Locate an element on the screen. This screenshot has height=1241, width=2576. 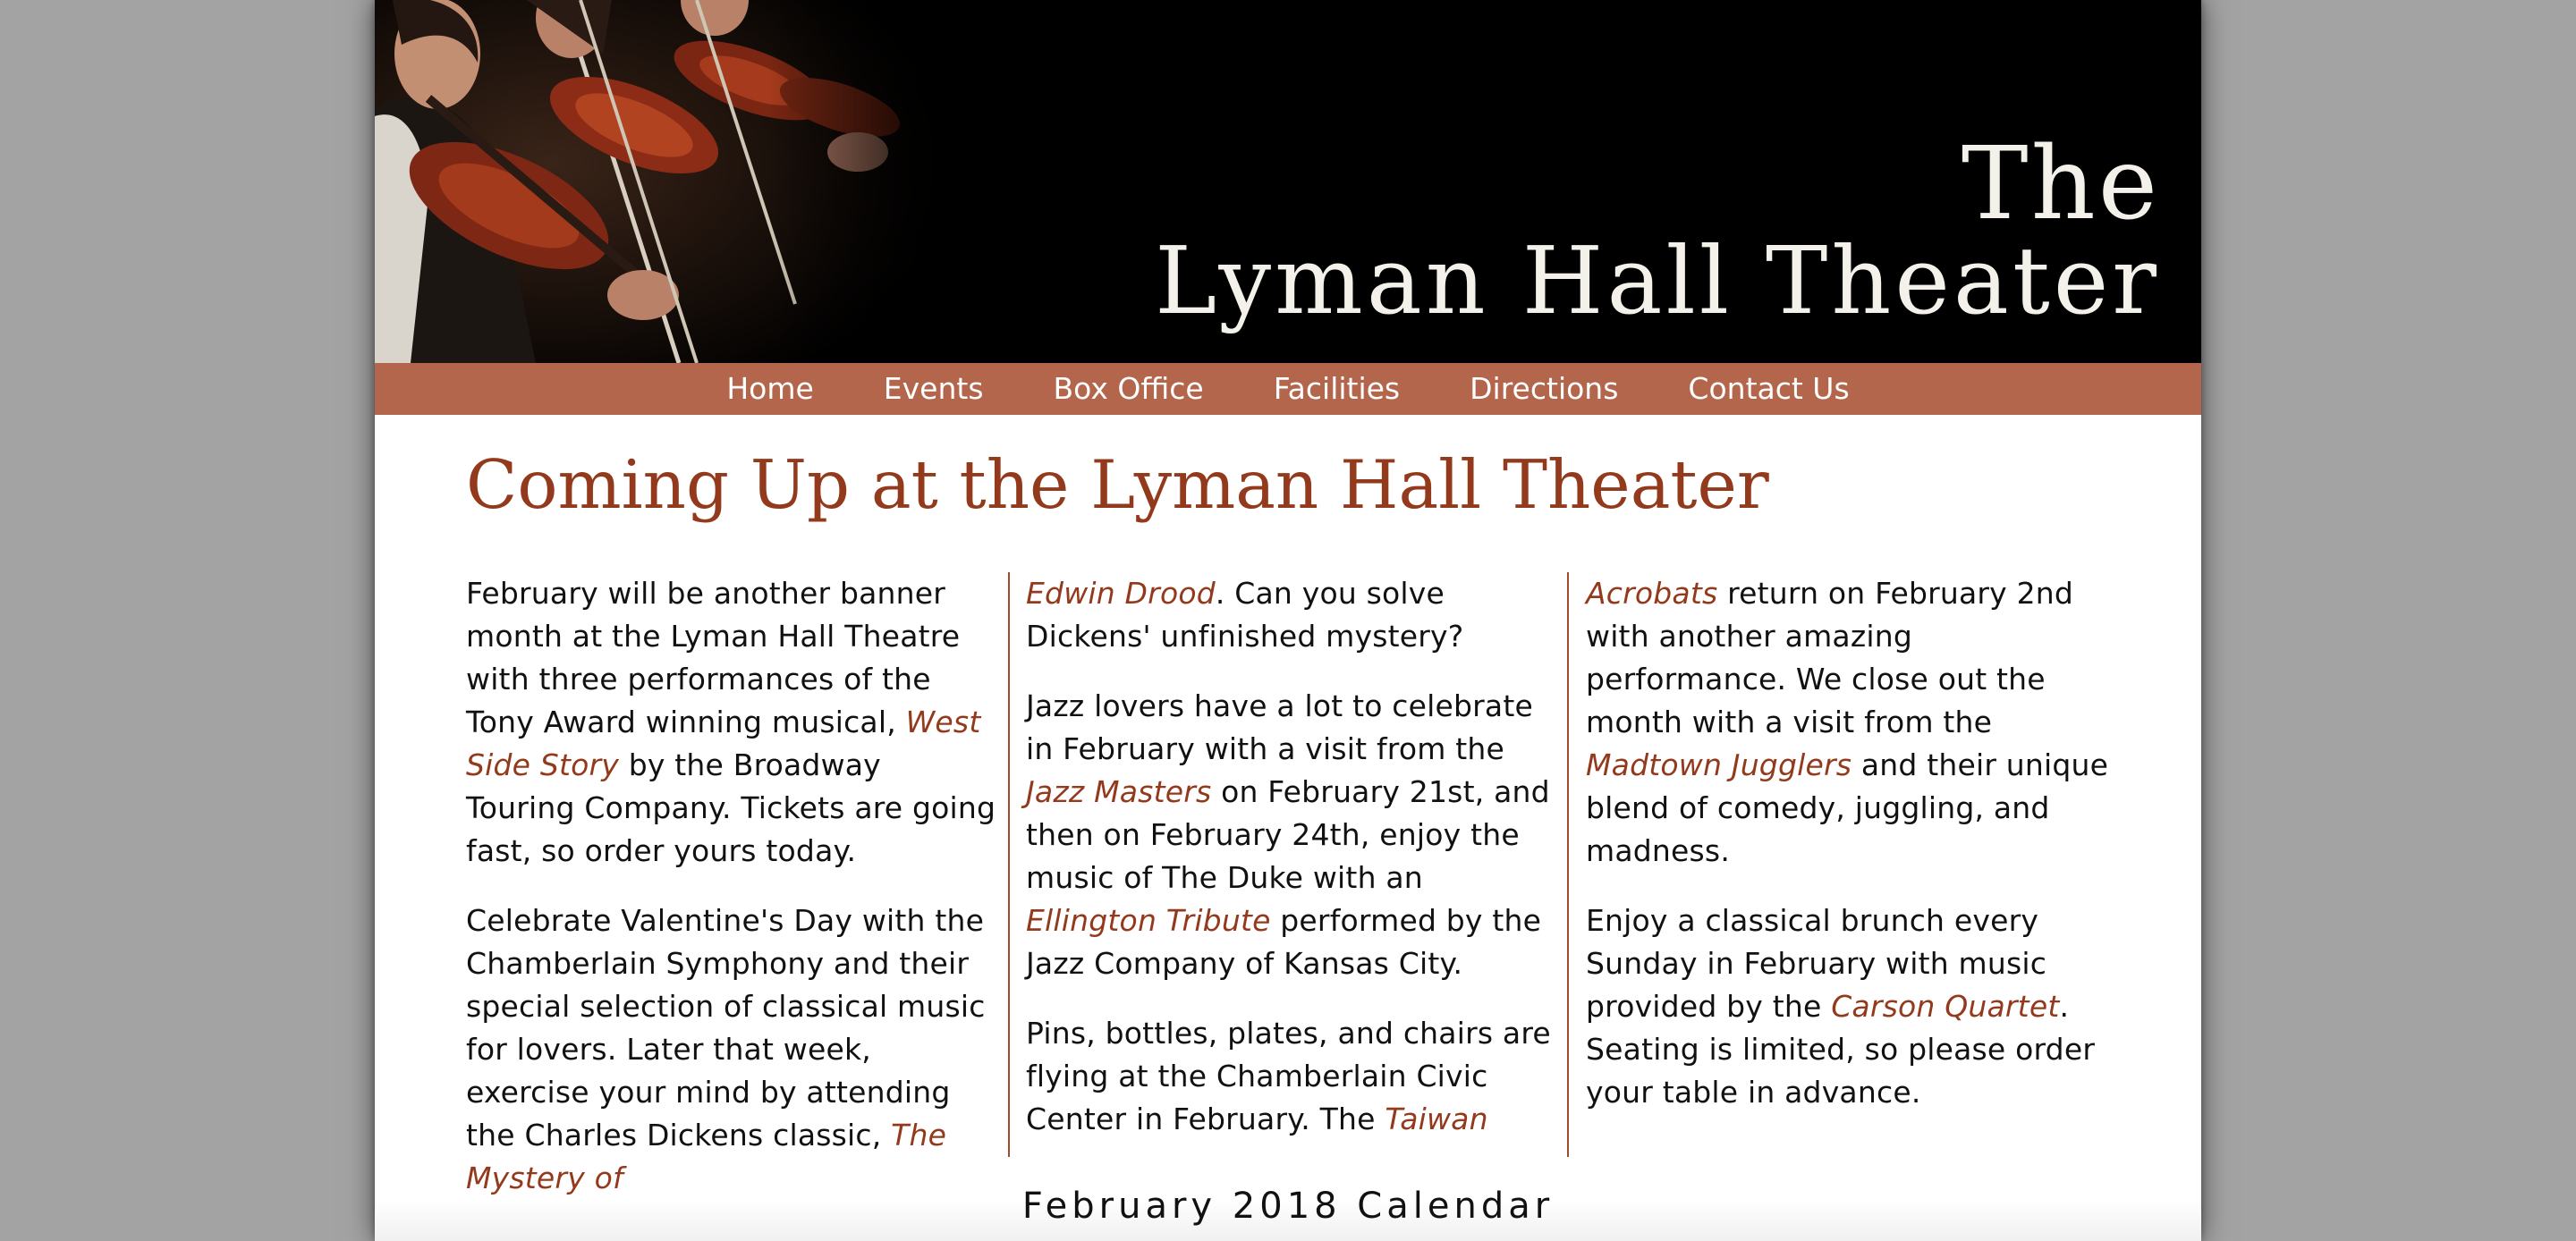
link-madtown-jugglers: Madtown Jugglers is located at coordinates (1719, 764).